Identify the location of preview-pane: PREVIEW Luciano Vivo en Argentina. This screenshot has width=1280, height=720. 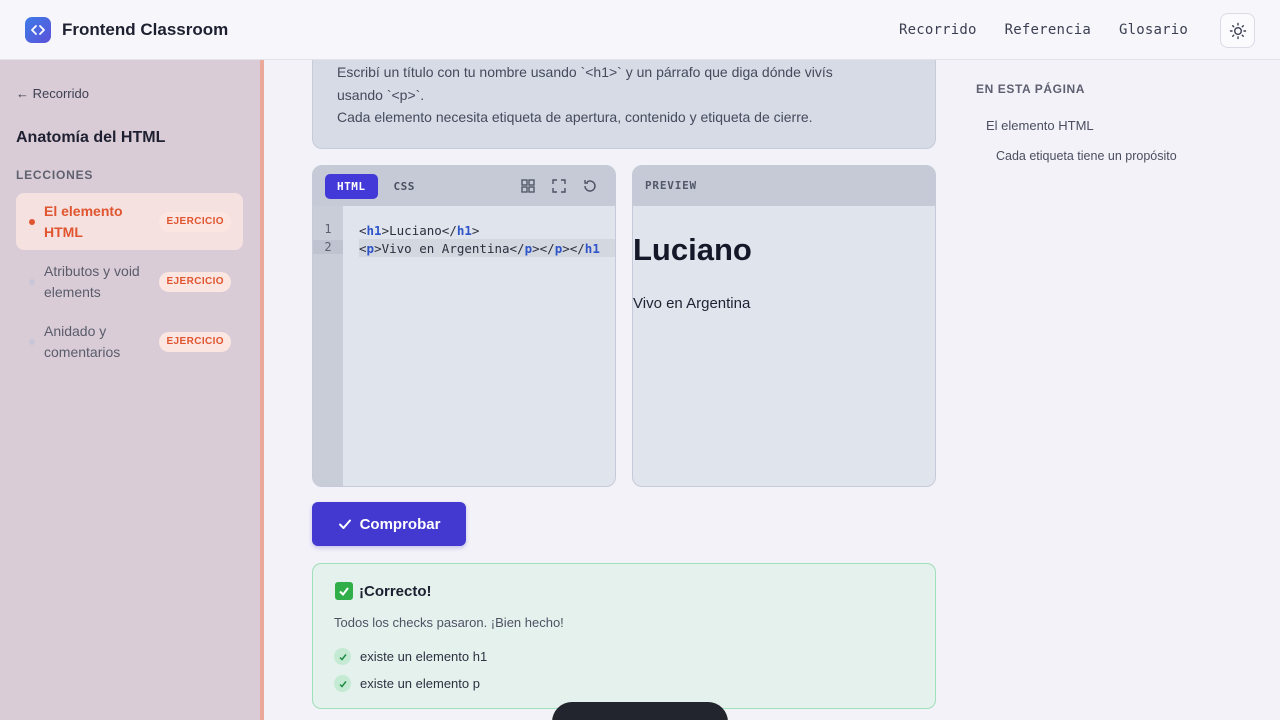
(784, 326).